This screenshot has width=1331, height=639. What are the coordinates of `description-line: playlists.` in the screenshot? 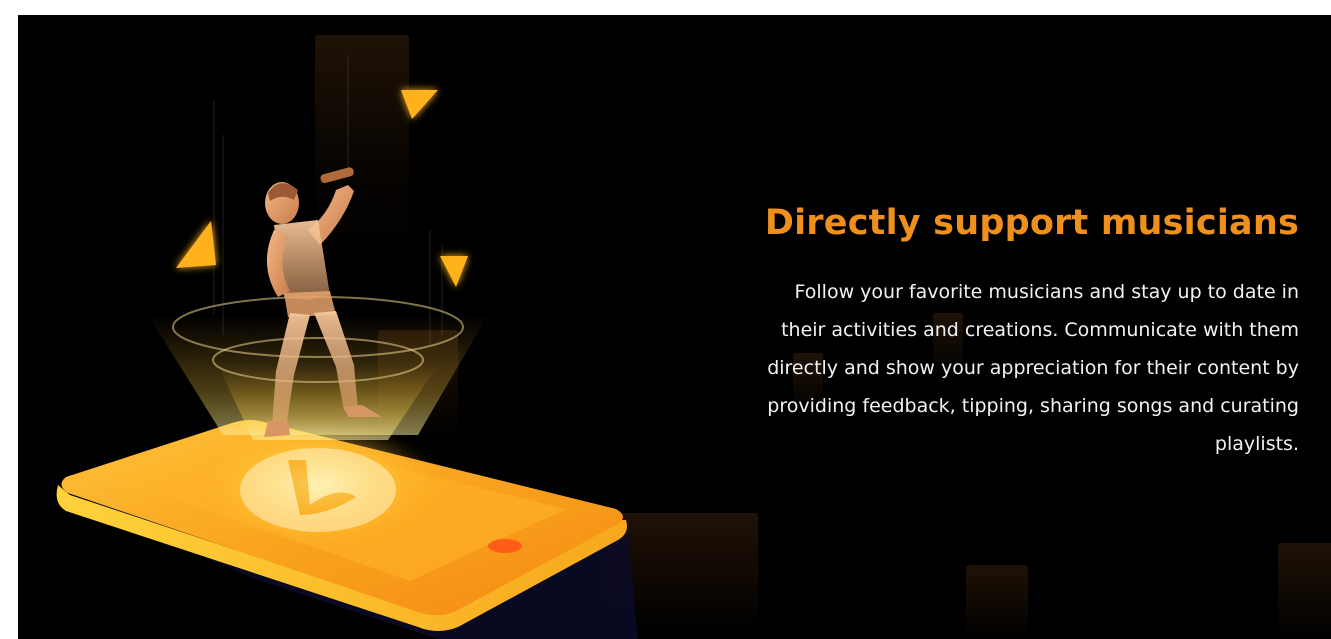 It's located at (1256, 444).